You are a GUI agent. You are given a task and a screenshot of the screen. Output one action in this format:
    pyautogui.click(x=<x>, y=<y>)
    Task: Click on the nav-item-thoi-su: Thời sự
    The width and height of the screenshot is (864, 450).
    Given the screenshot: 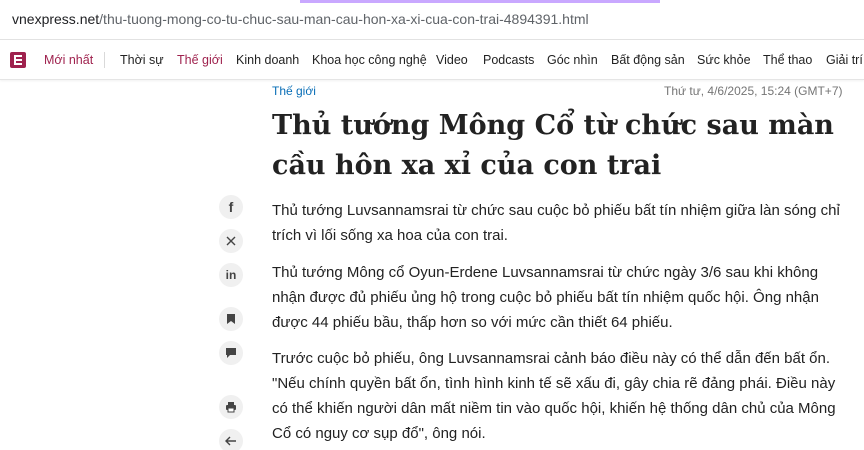 What is the action you would take?
    pyautogui.click(x=142, y=60)
    